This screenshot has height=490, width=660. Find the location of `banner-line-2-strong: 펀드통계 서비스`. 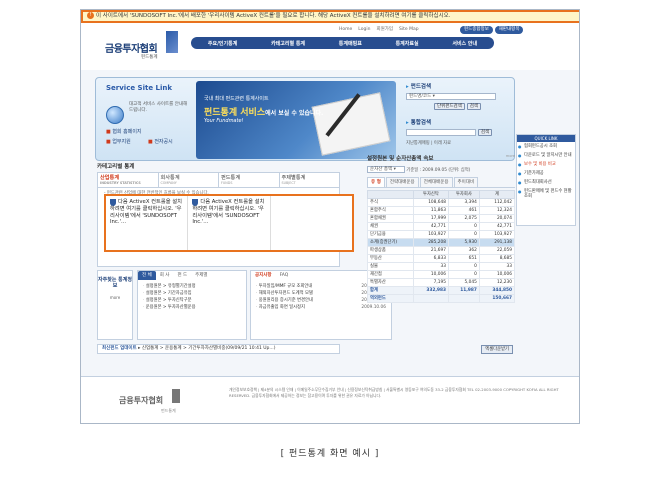

banner-line-2-strong: 펀드통계 서비스 is located at coordinates (235, 113).